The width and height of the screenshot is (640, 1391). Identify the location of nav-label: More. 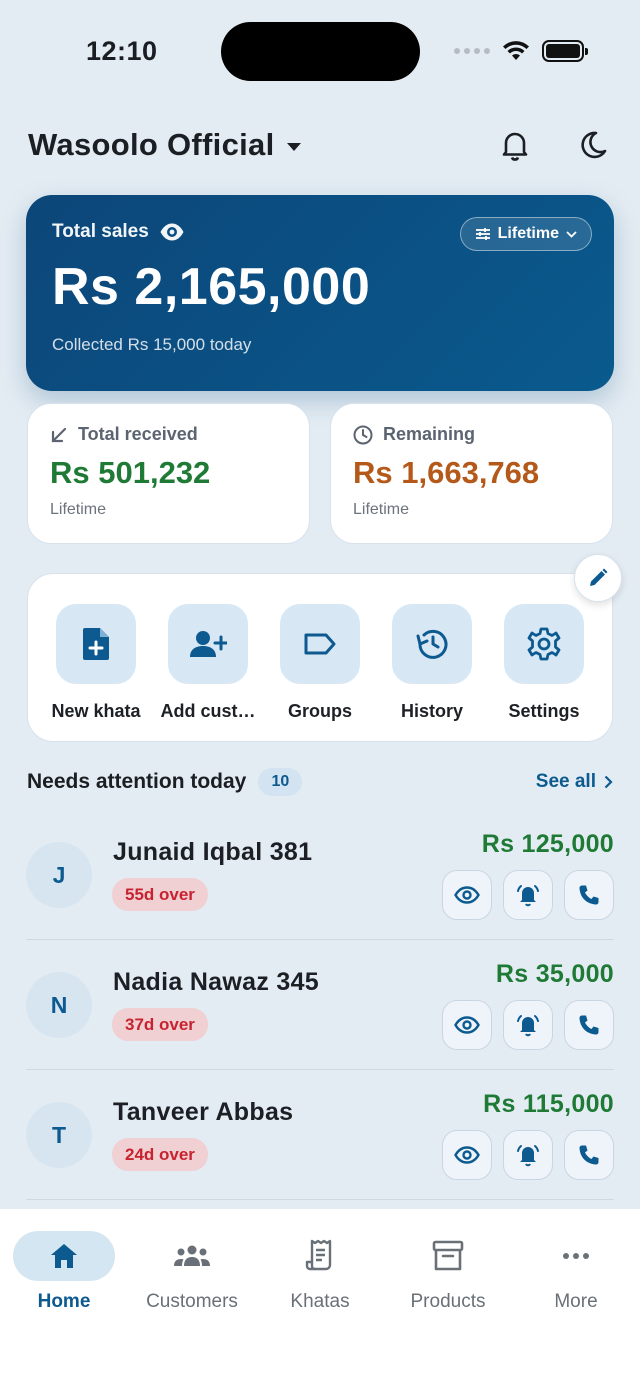
(576, 1301).